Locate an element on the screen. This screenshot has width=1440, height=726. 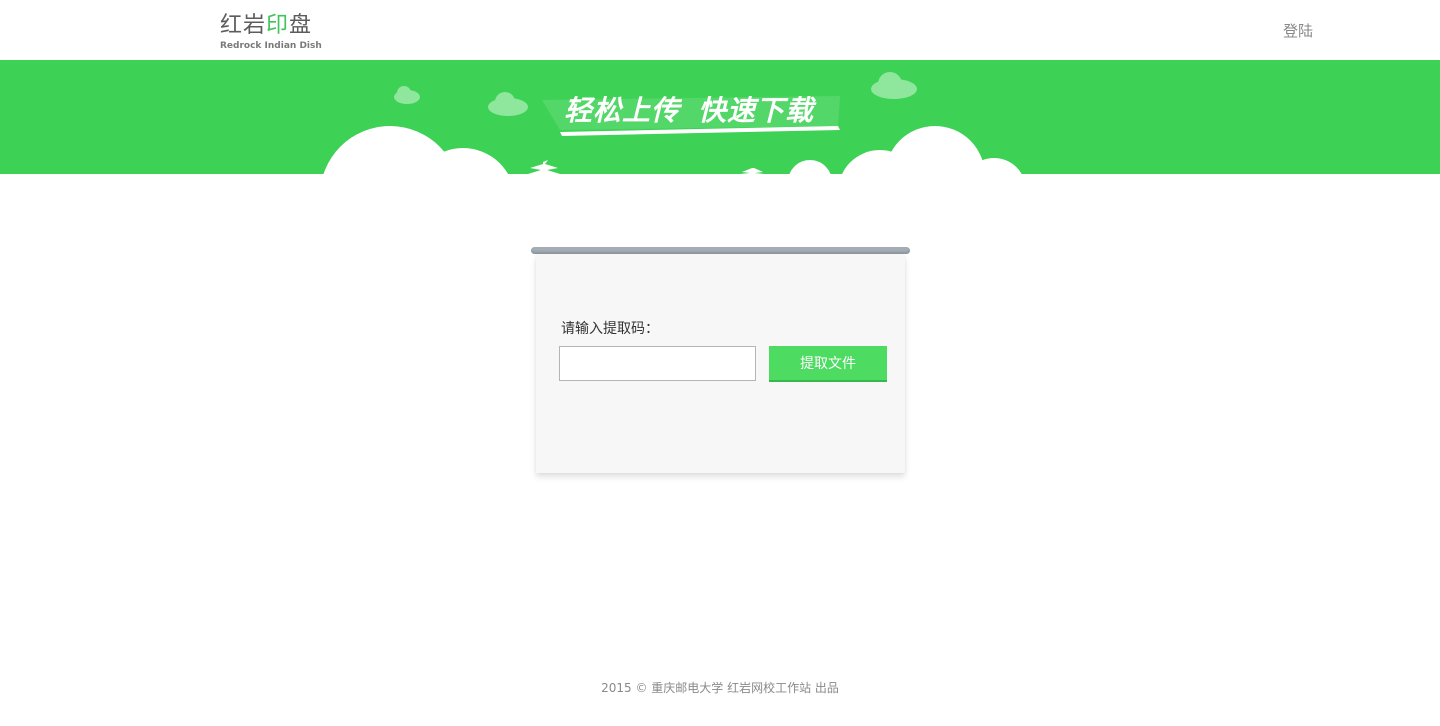
slogan-part2: 快速下载 is located at coordinates (756, 110).